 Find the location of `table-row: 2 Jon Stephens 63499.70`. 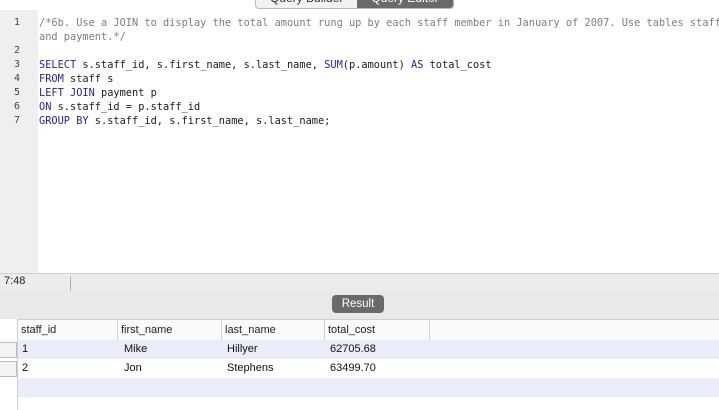

table-row: 2 Jon Stephens 63499.70 is located at coordinates (368, 368).